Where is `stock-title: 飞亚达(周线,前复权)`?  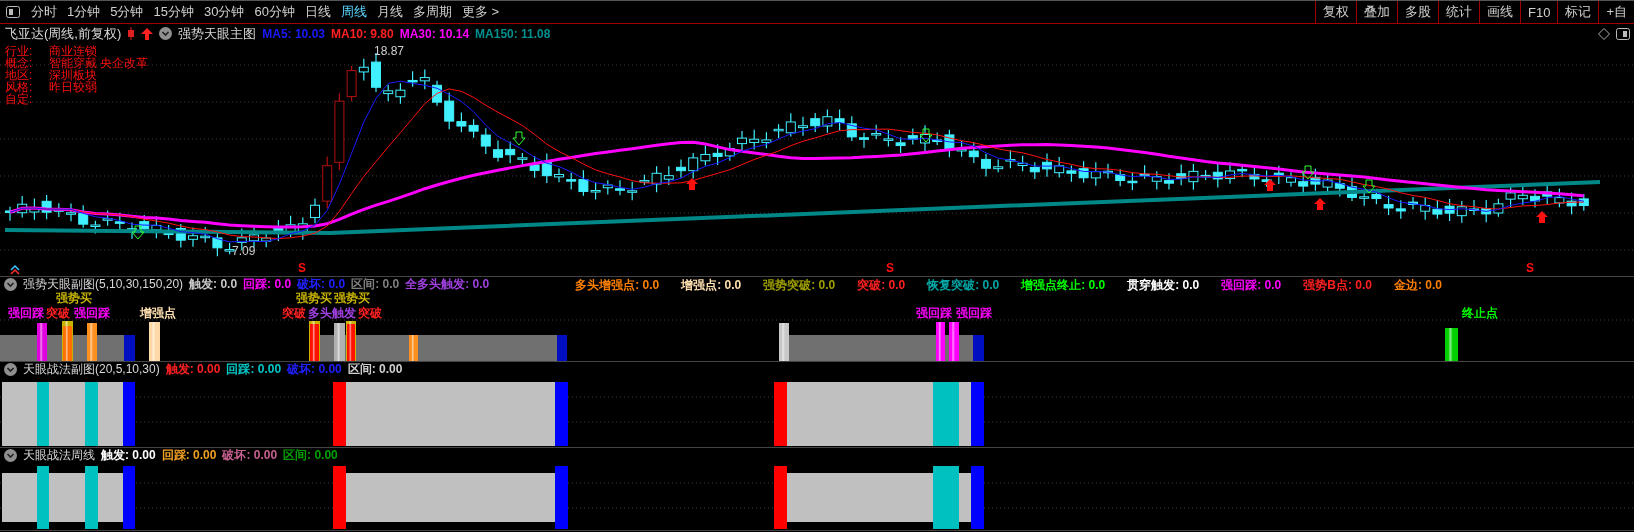
stock-title: 飞亚达(周线,前复权) is located at coordinates (63, 33).